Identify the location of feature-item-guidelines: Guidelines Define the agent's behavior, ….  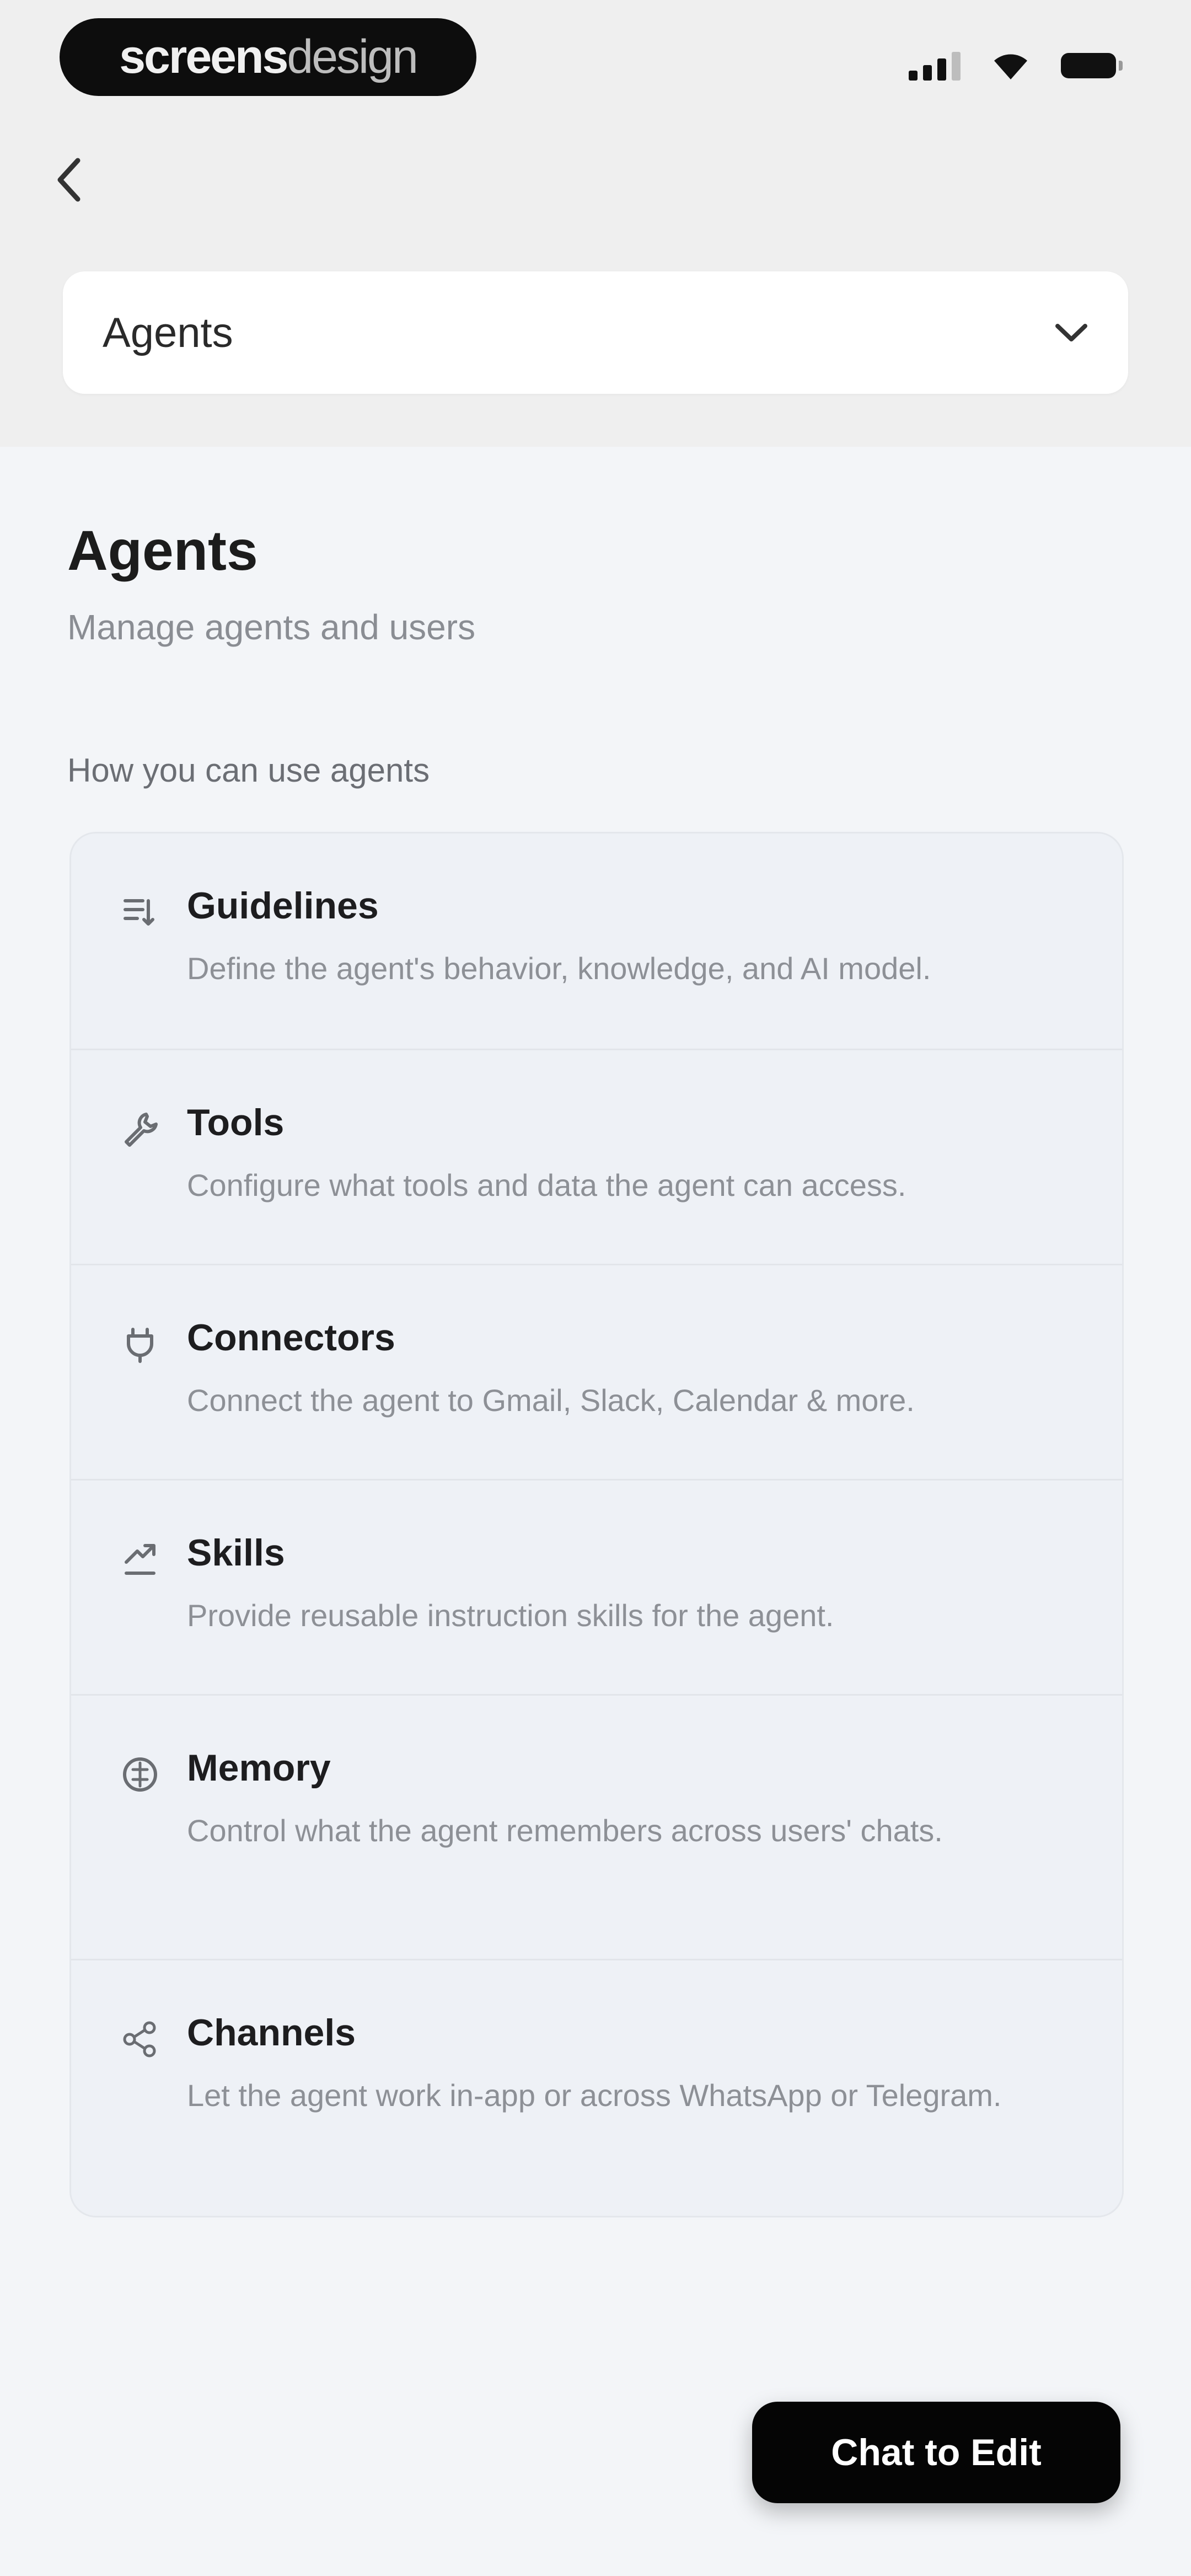
(596, 941).